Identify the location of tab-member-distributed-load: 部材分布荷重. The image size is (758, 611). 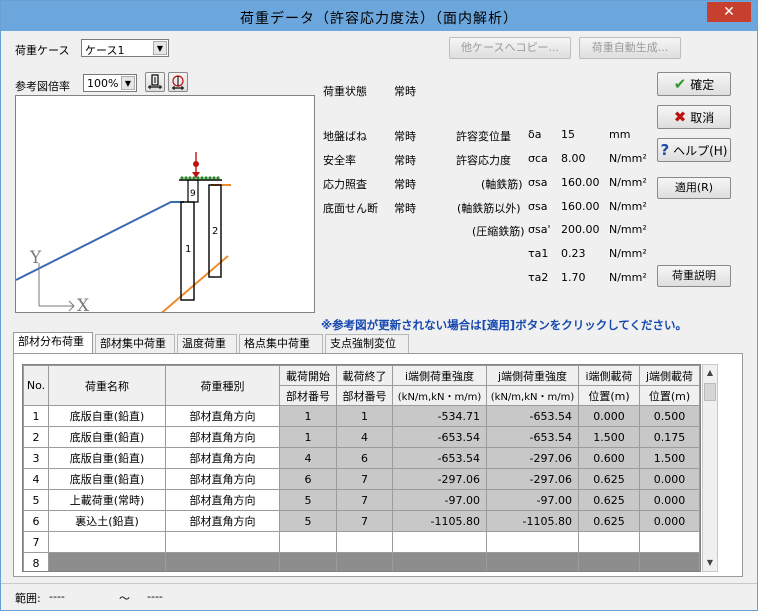
(53, 343).